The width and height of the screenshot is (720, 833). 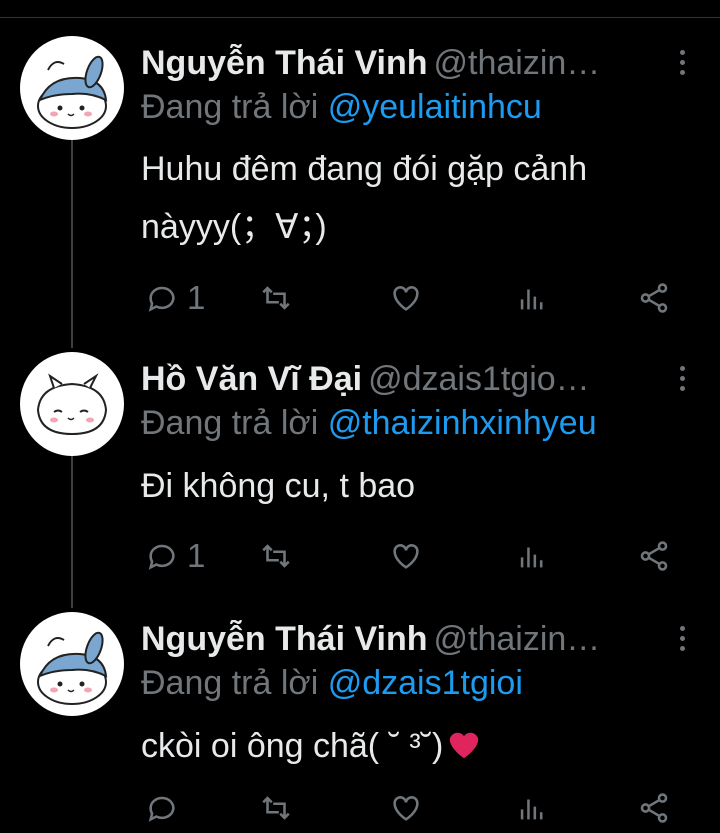 I want to click on tweet-text: Huhu đêm đang đói gặp cảnh nàyyy(；∀；), so click(x=421, y=198).